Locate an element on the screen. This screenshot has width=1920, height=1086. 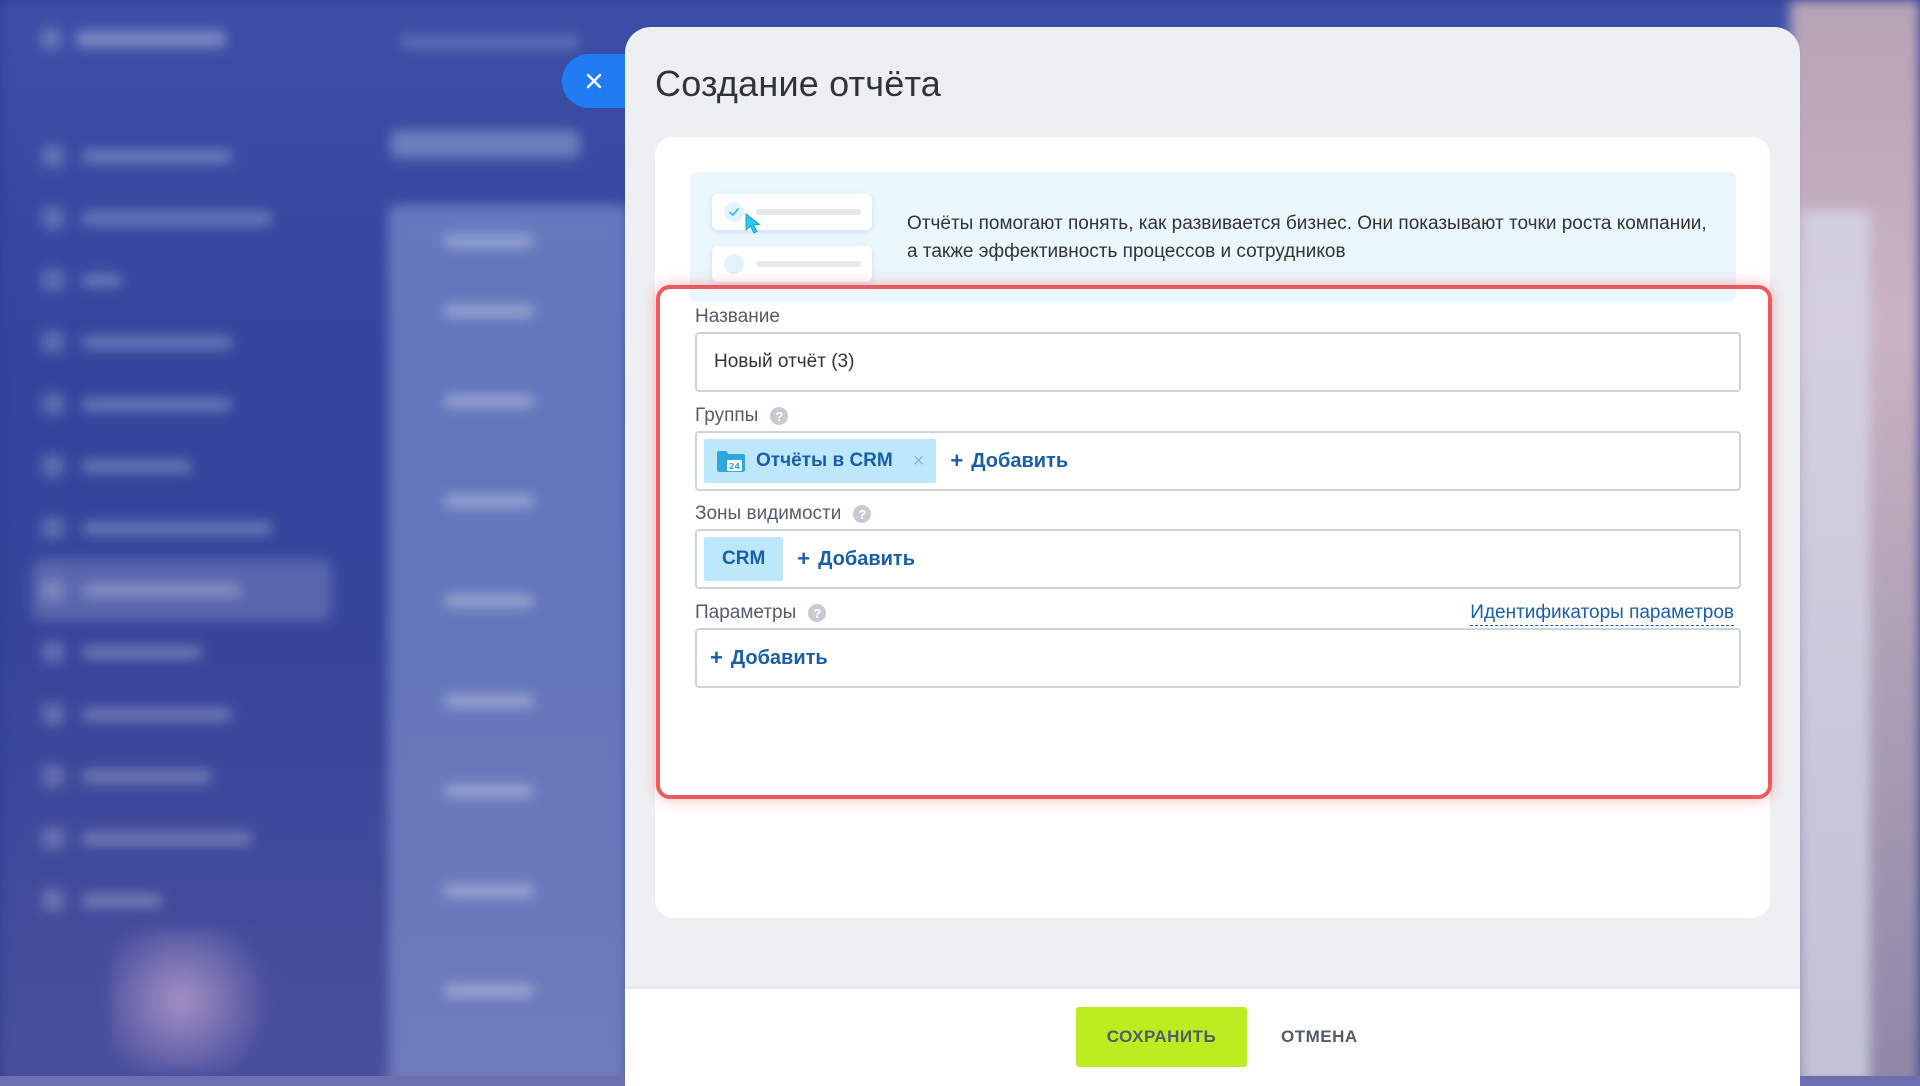
name-label: Название is located at coordinates (737, 317).